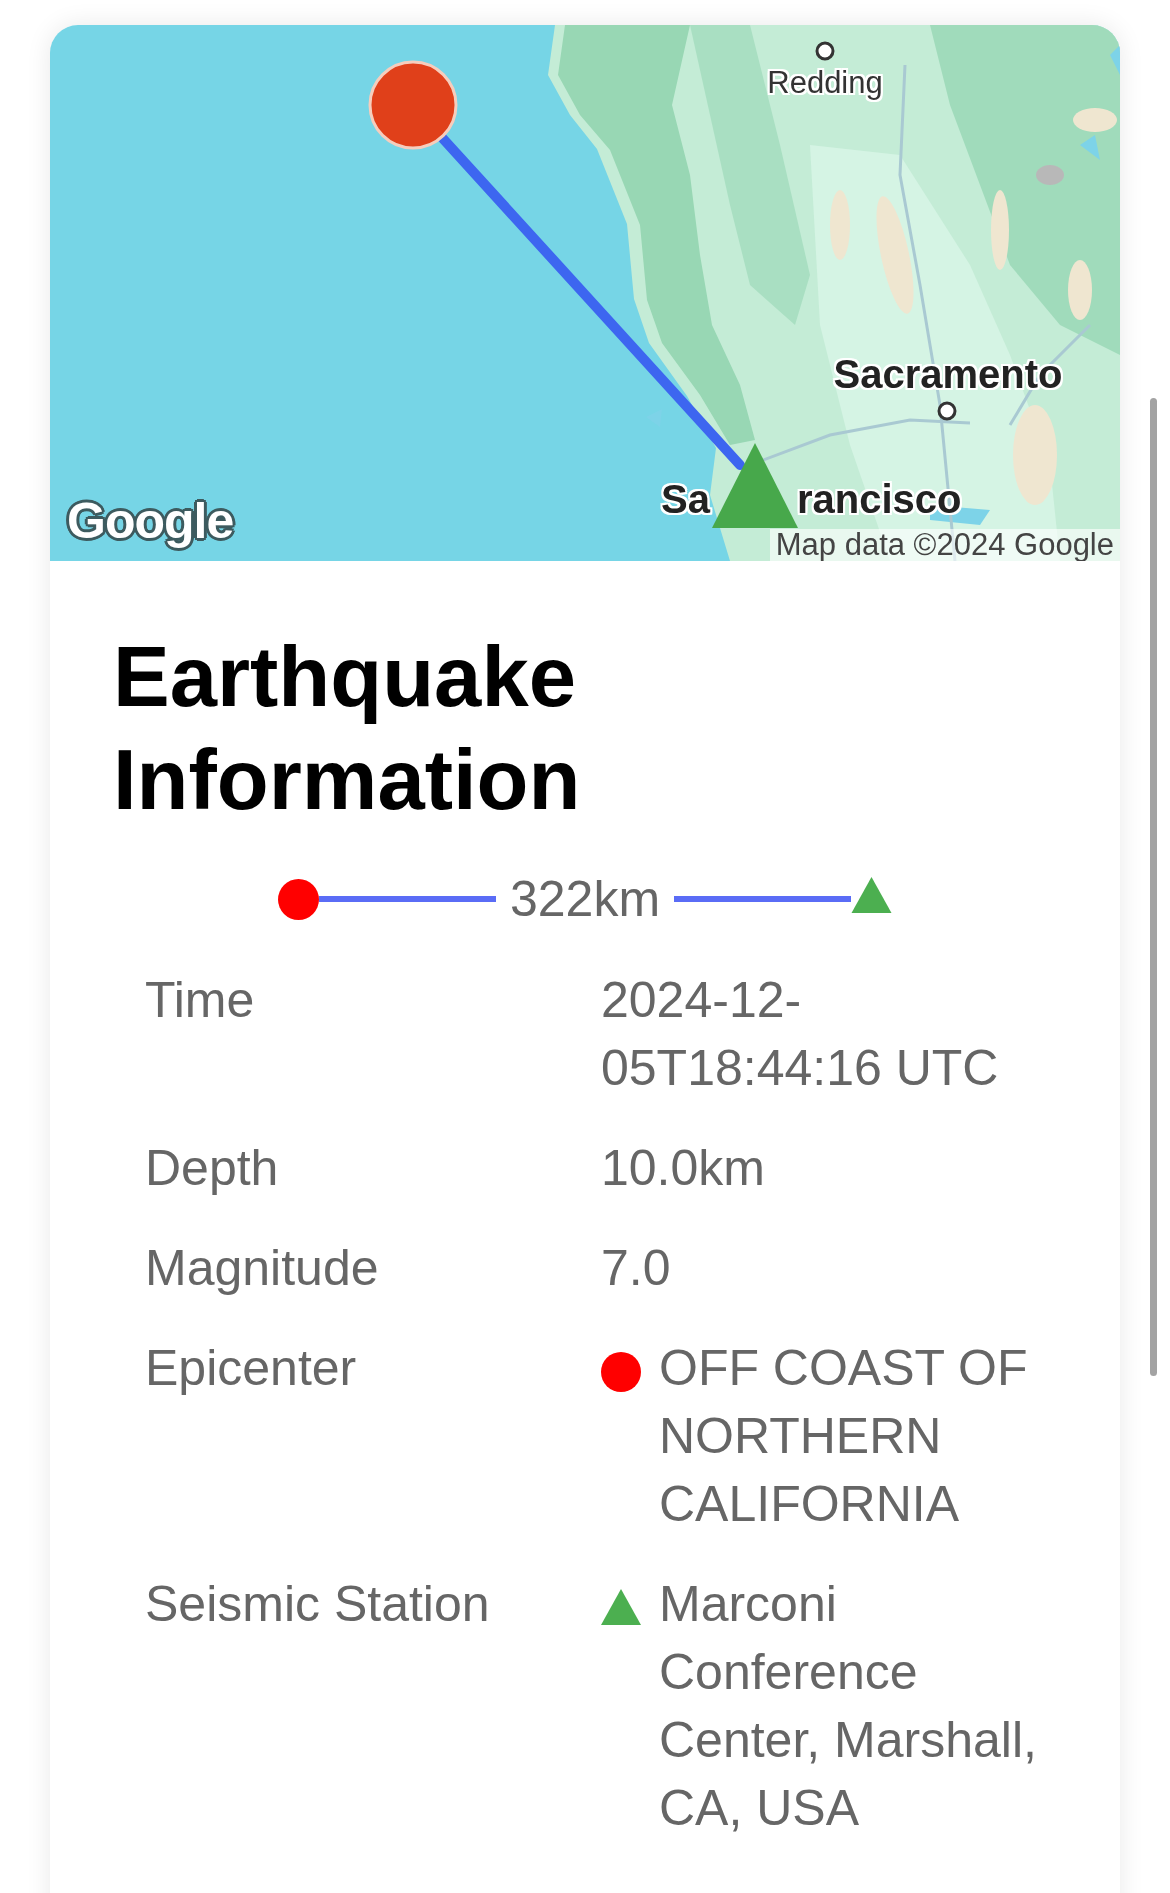  Describe the element at coordinates (755, 485) in the screenshot. I see `triangle-marker-icon` at that location.